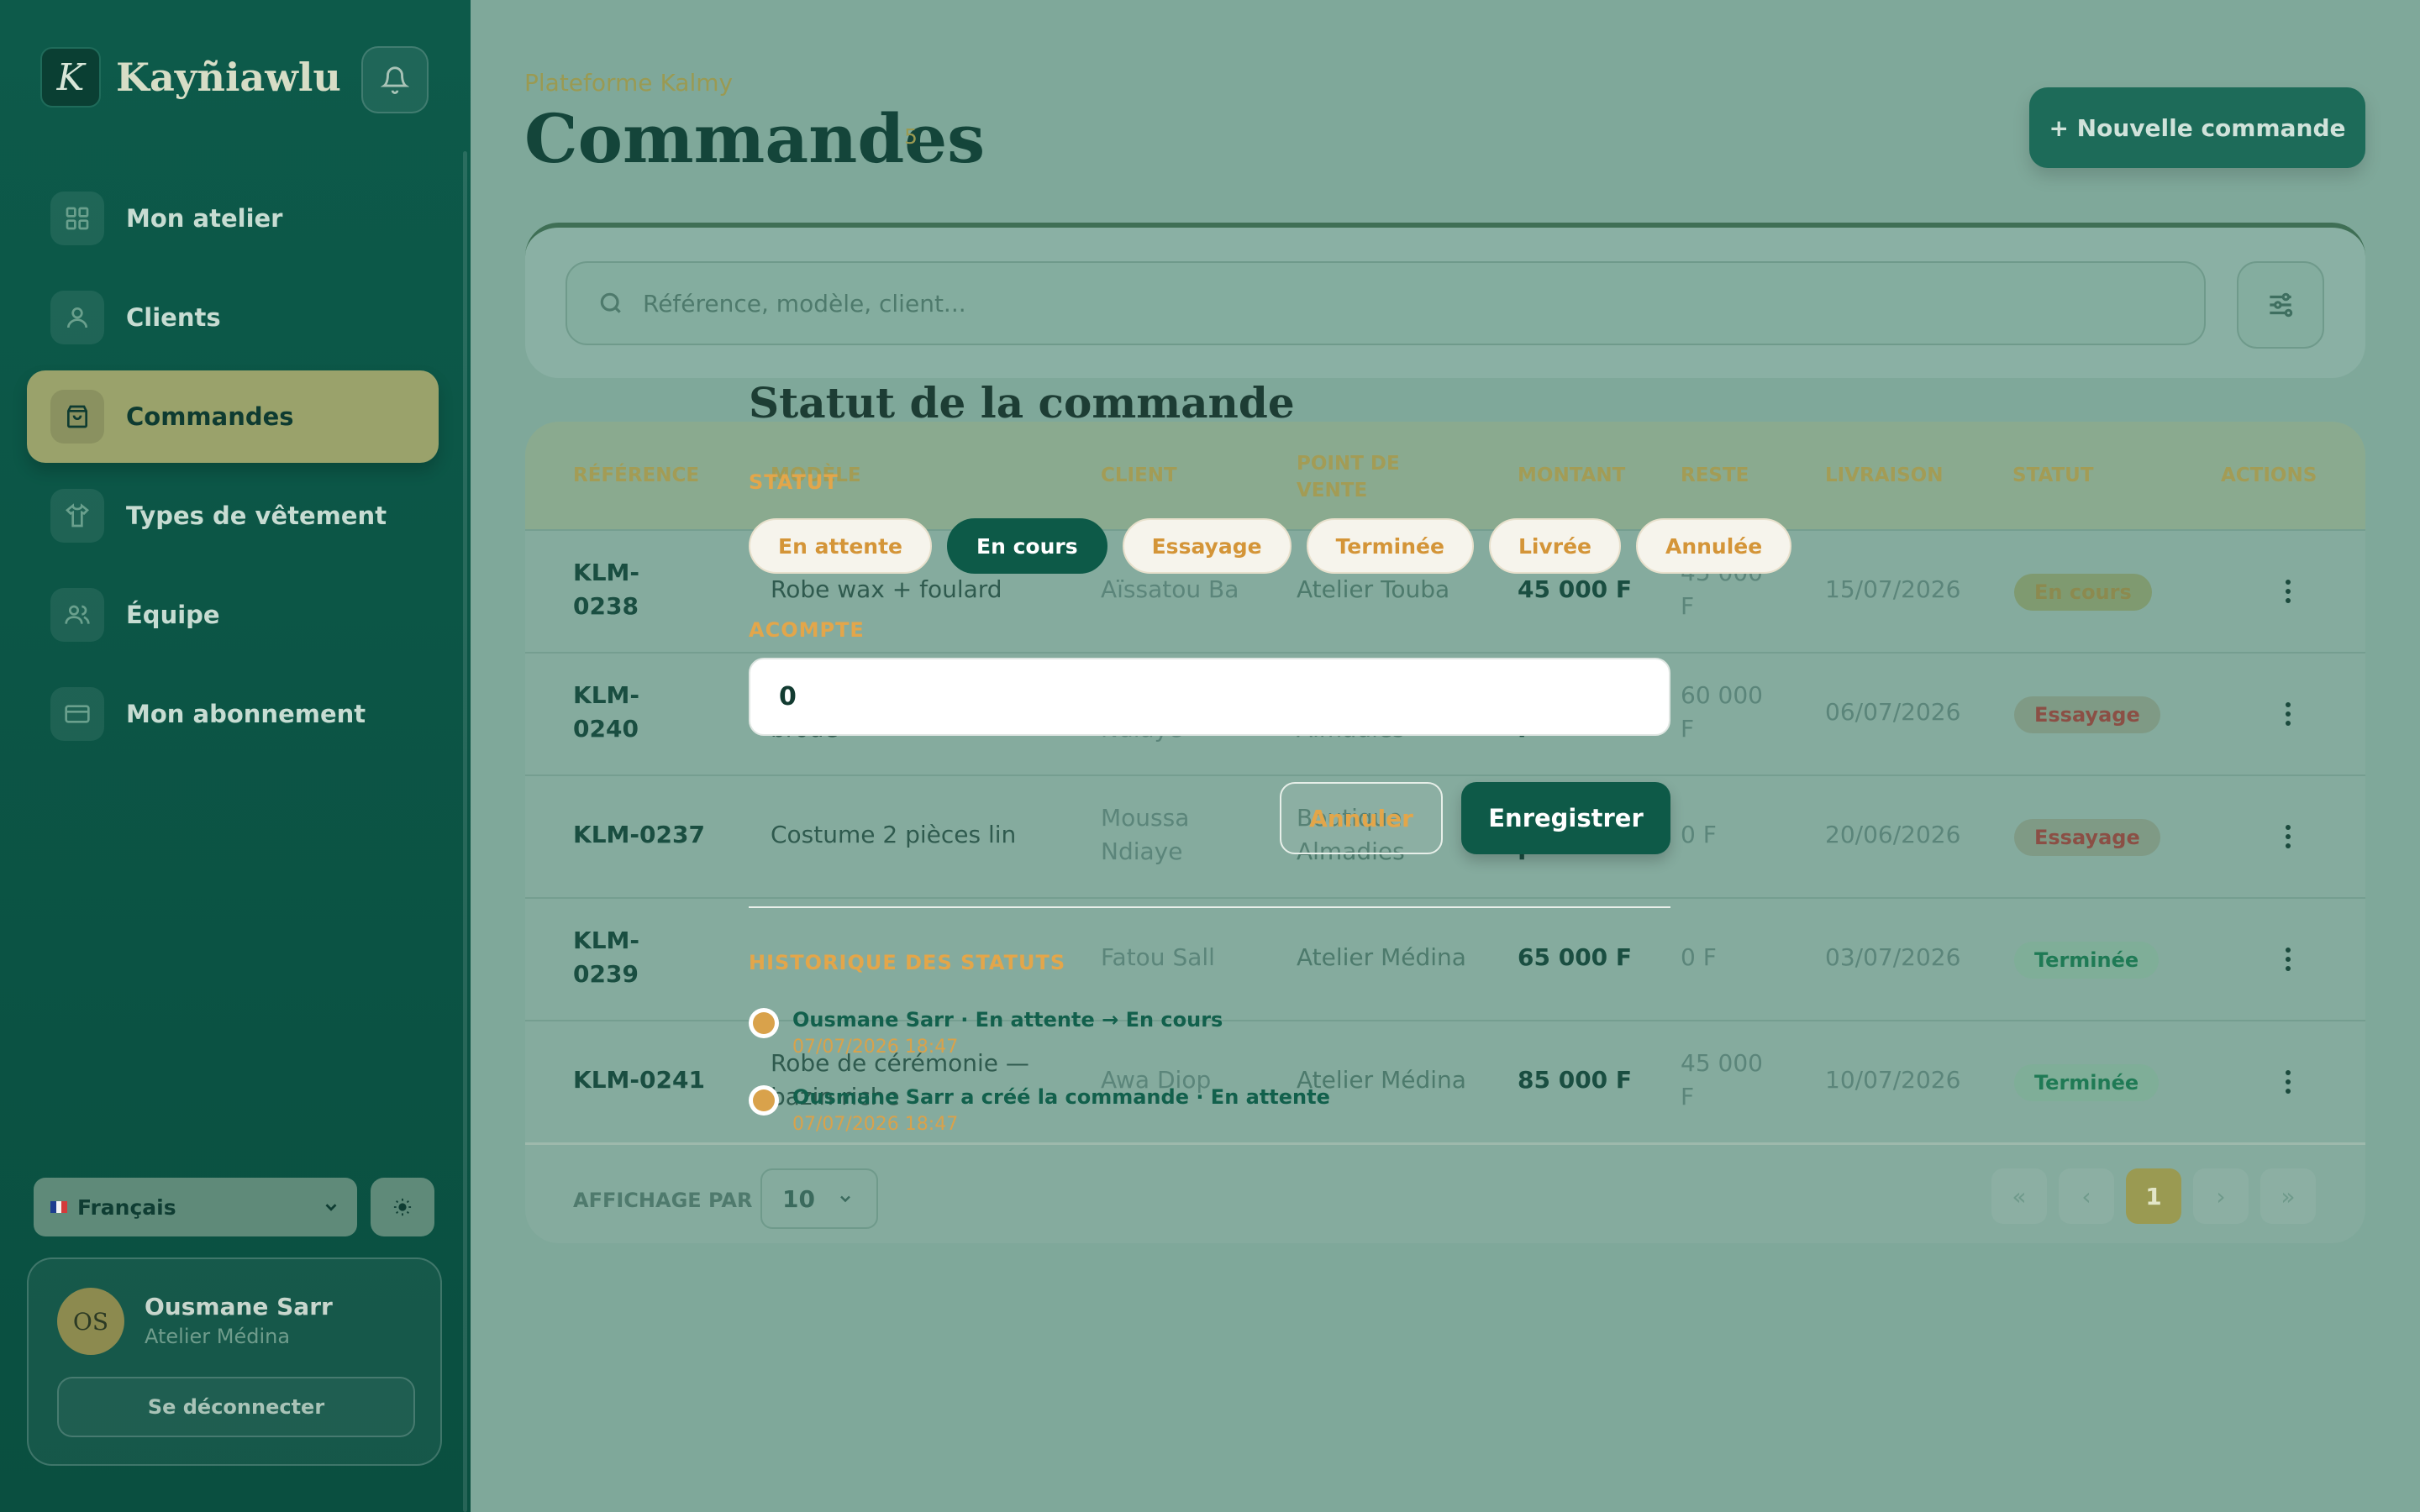 The image size is (2420, 1512). I want to click on header-amount: MONTANT, so click(1571, 475).